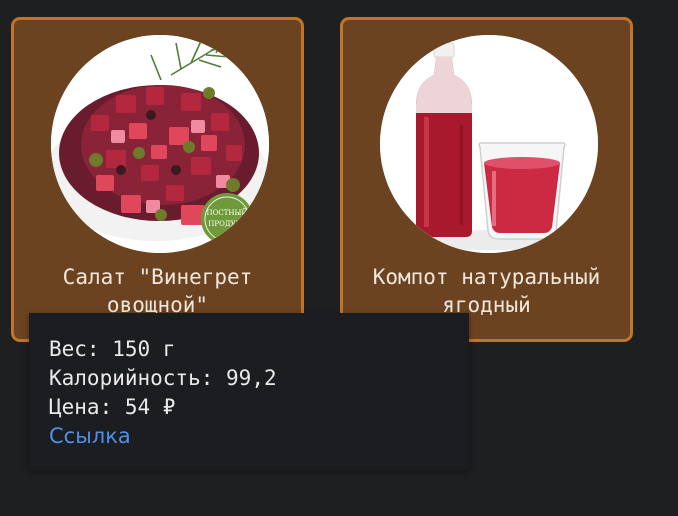 This screenshot has height=516, width=678. What do you see at coordinates (486, 291) in the screenshot?
I see `product-title: Компот натуральный ягодный` at bounding box center [486, 291].